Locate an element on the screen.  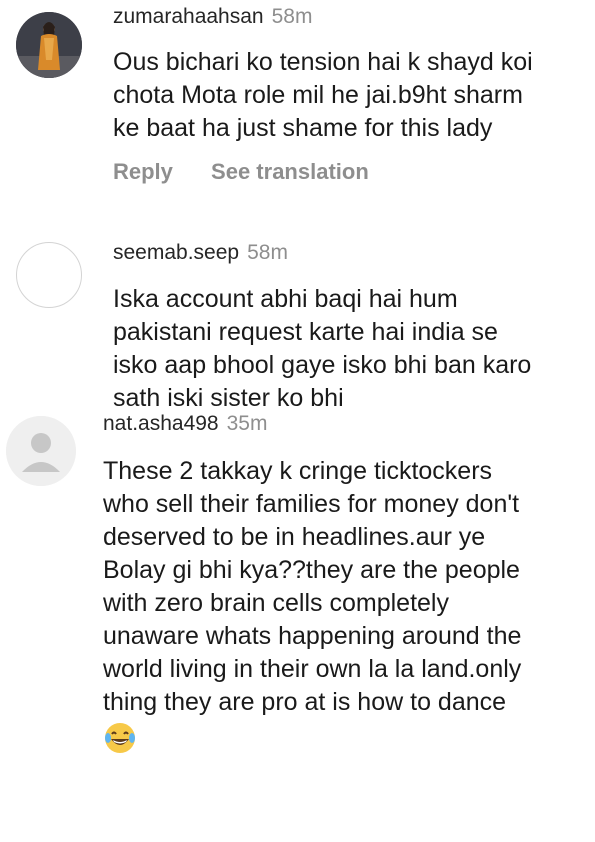
username: seemab.seep is located at coordinates (176, 252).